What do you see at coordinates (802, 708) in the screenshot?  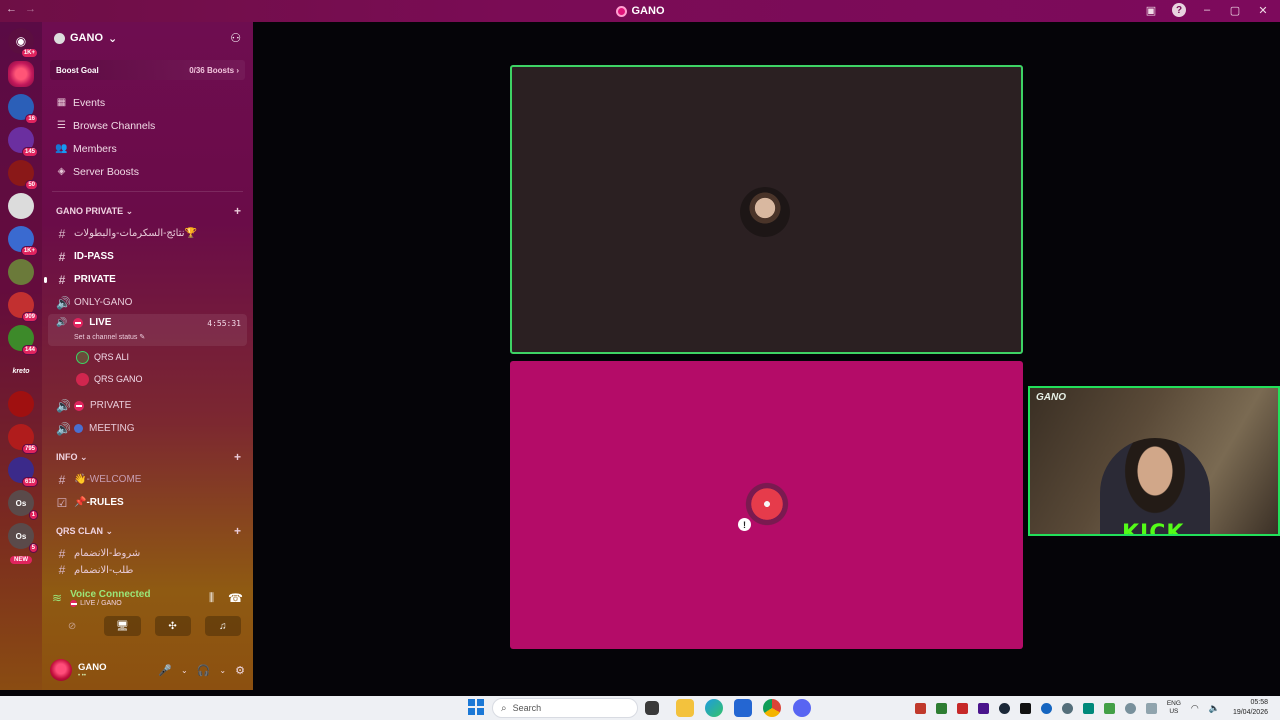 I see `discord-icon` at bounding box center [802, 708].